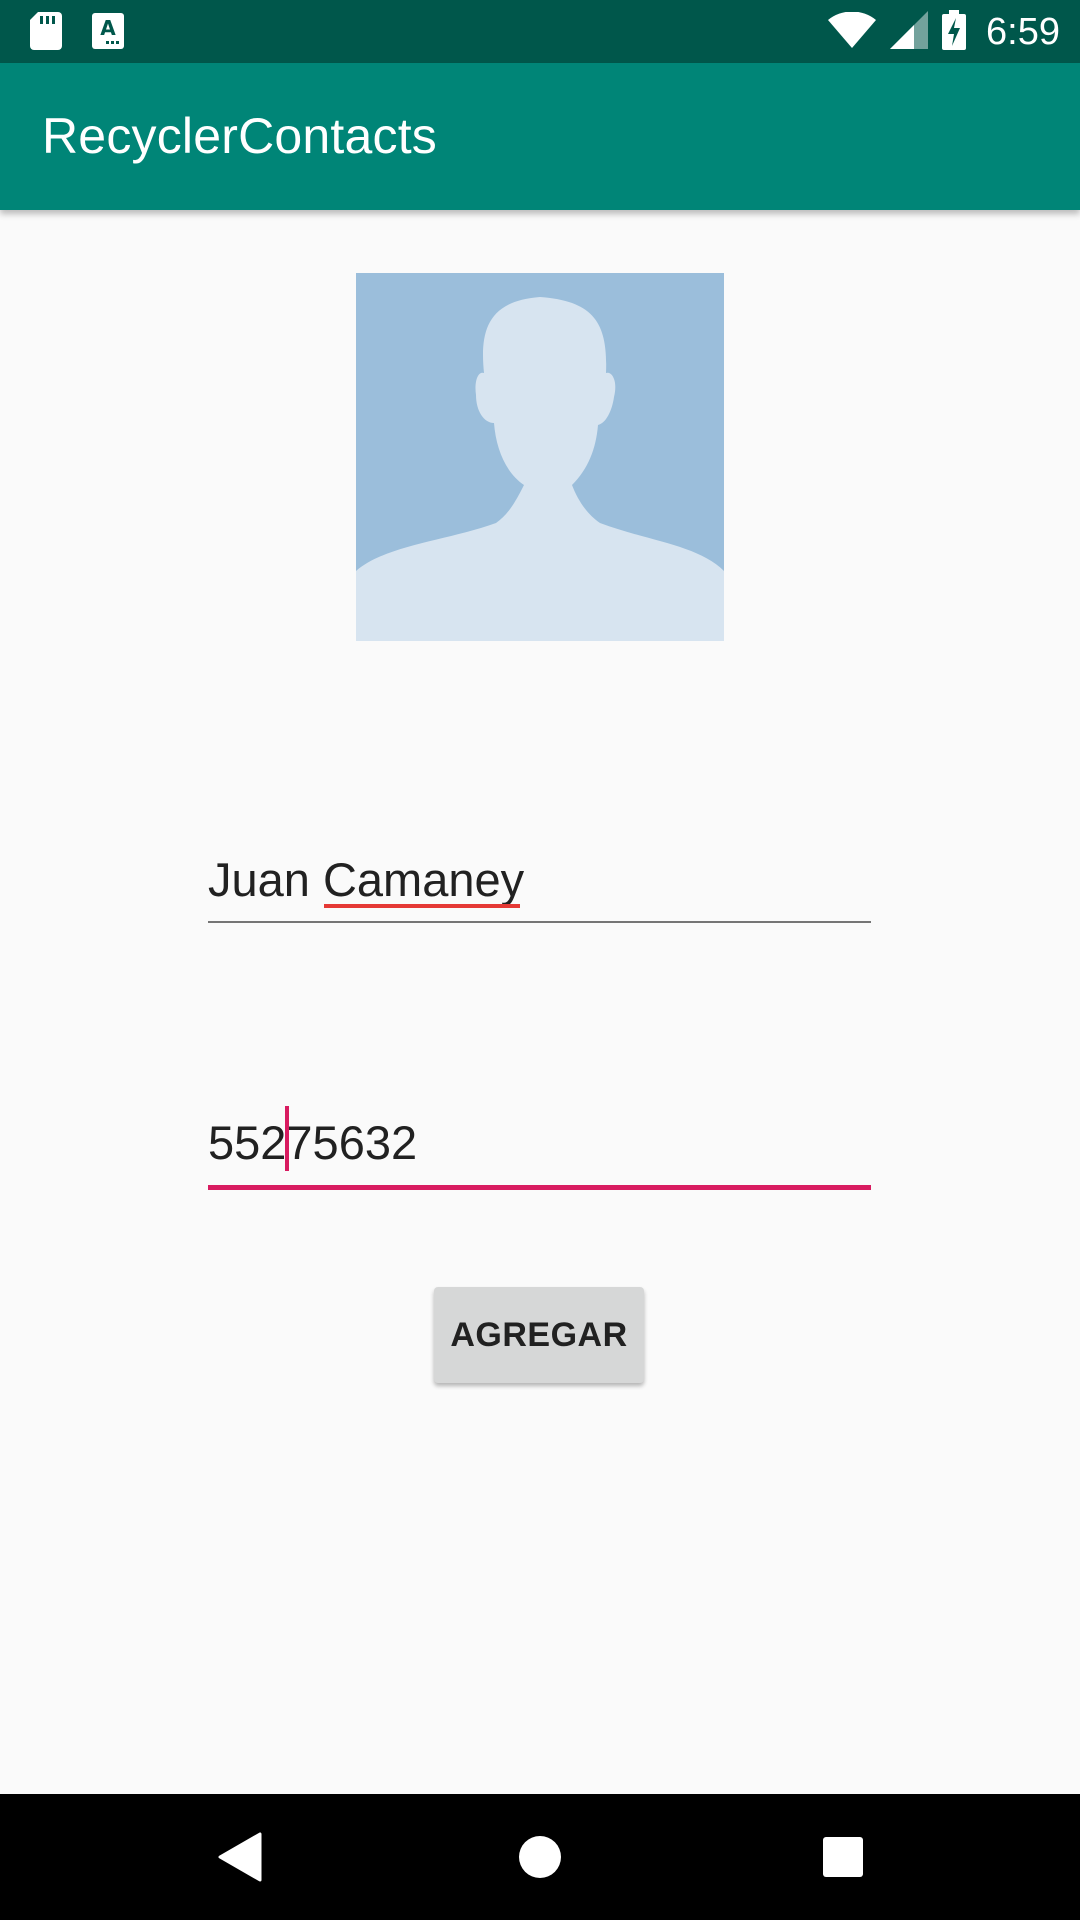 This screenshot has width=1080, height=1920. What do you see at coordinates (852, 31) in the screenshot?
I see `wifi-icon` at bounding box center [852, 31].